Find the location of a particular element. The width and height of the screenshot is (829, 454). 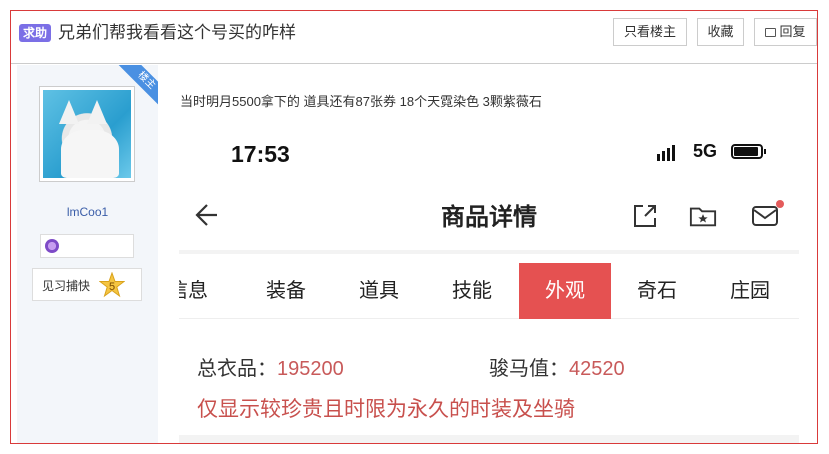

stat-outfit: 总衣品：195200 is located at coordinates (270, 366).